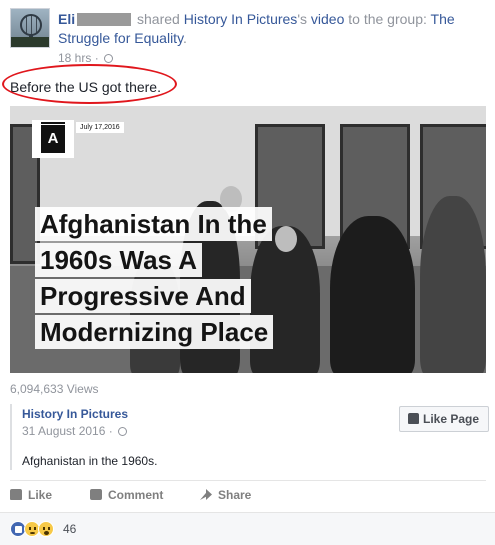  I want to click on source-description: Afghanistan in the 1960s., so click(90, 461).